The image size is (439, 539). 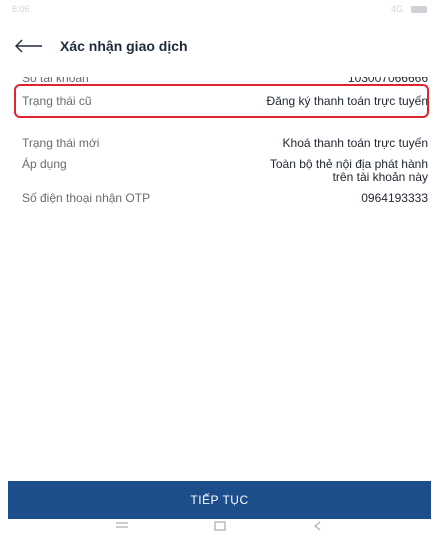 What do you see at coordinates (394, 198) in the screenshot?
I see `otp-phone-value: 0964193333` at bounding box center [394, 198].